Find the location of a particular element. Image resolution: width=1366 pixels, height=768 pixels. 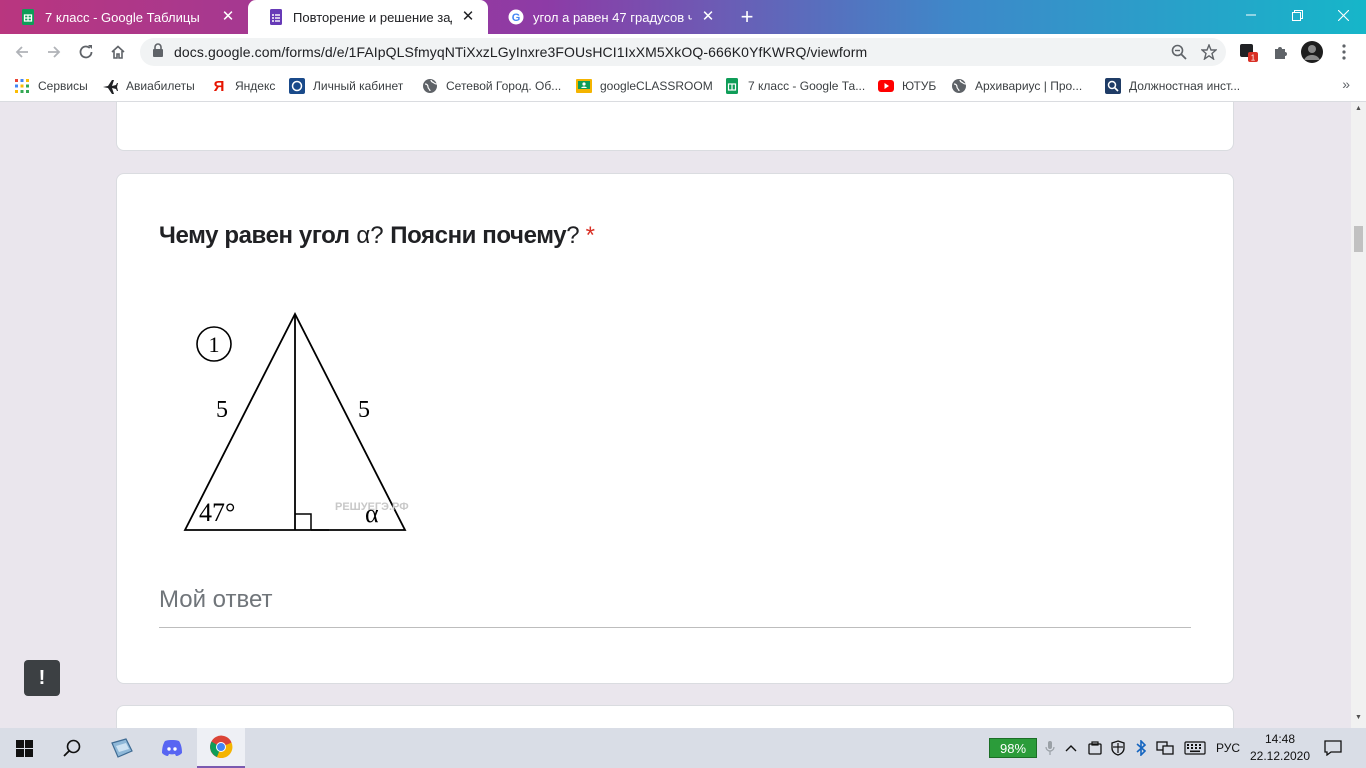

report-problem-button: ! is located at coordinates (42, 678).